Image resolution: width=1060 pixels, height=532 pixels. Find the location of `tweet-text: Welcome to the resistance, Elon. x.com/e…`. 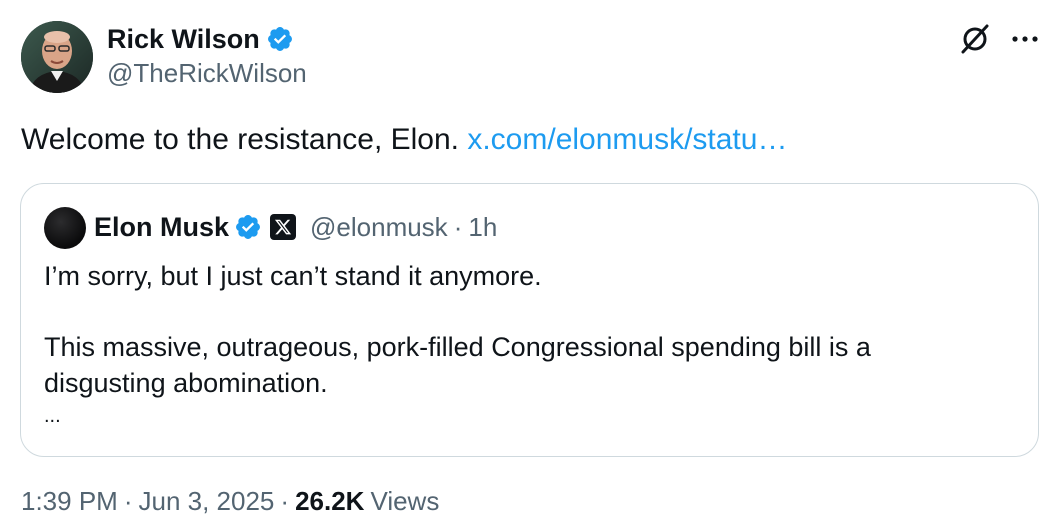

tweet-text: Welcome to the resistance, Elon. x.com/e… is located at coordinates (404, 140).